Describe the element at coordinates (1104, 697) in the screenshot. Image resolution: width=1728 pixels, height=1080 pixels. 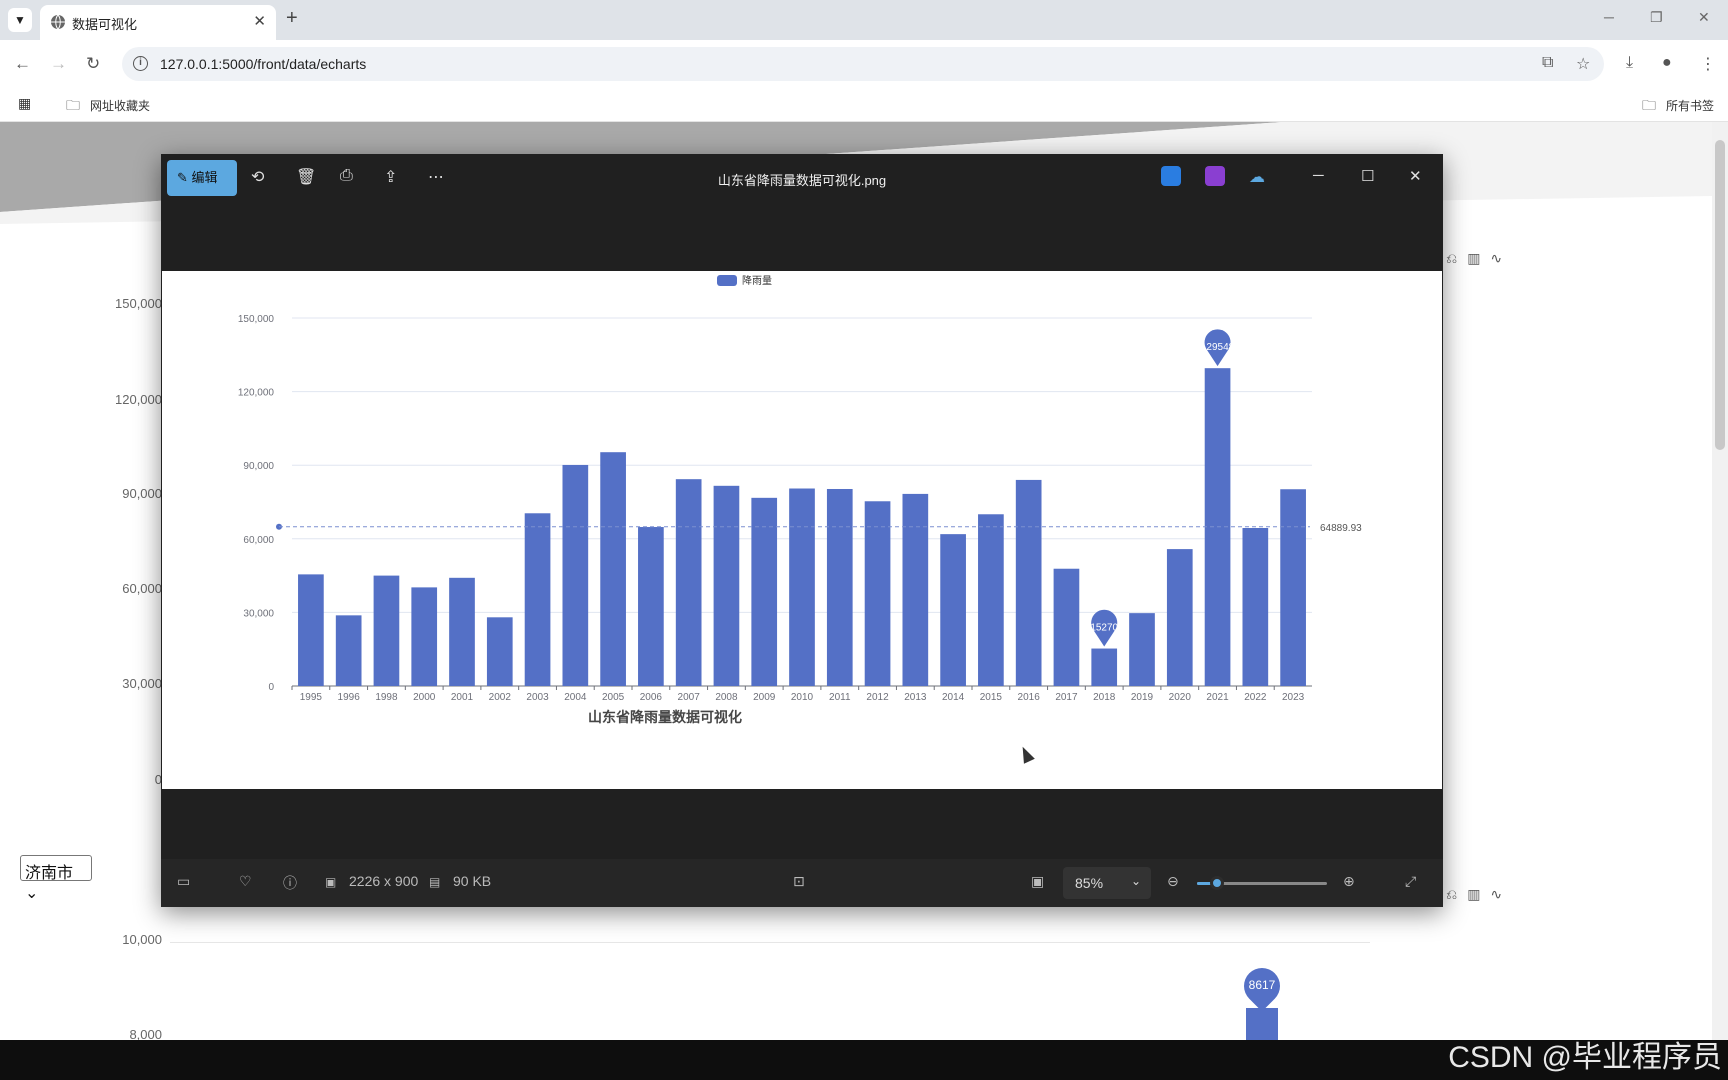
I see `x-tick-label: 2018` at that location.